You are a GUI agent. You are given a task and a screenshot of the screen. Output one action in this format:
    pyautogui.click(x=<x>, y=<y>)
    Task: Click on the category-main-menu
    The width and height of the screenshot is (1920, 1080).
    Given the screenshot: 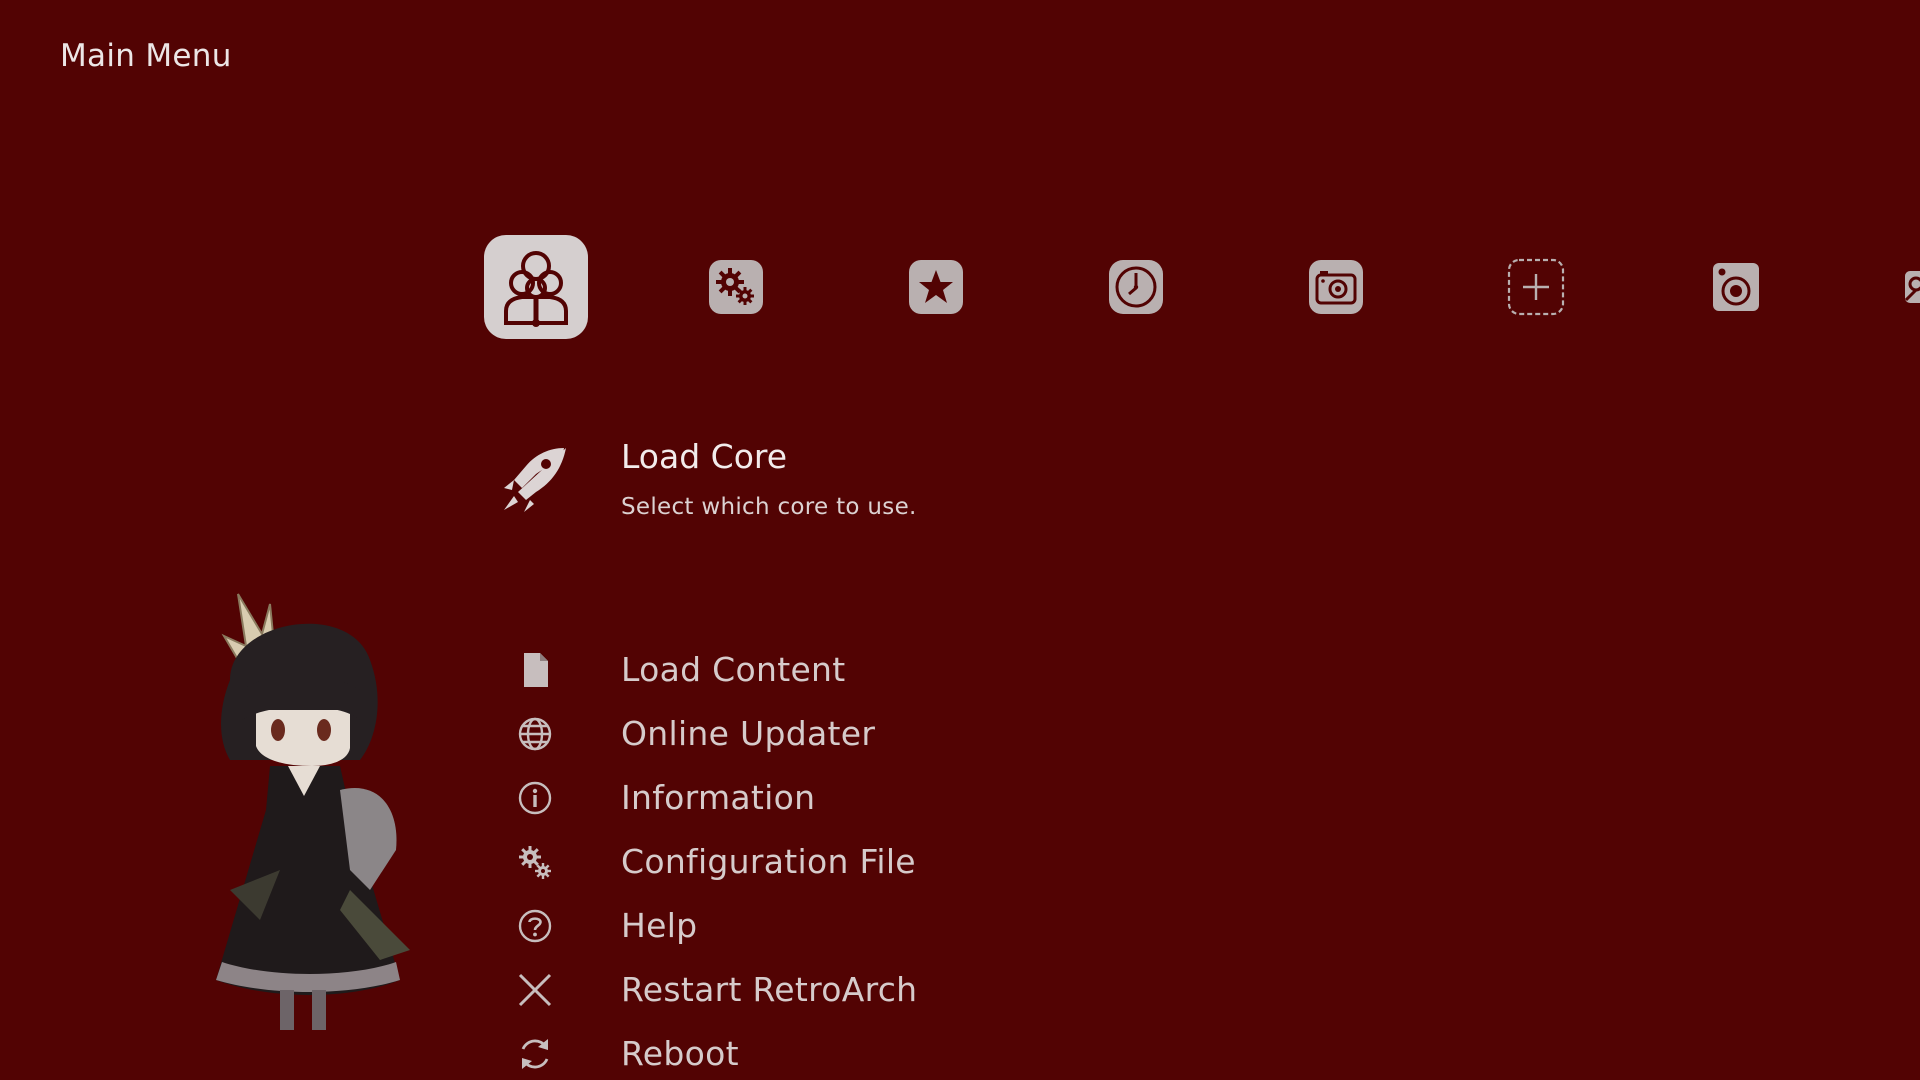 What is the action you would take?
    pyautogui.click(x=536, y=287)
    